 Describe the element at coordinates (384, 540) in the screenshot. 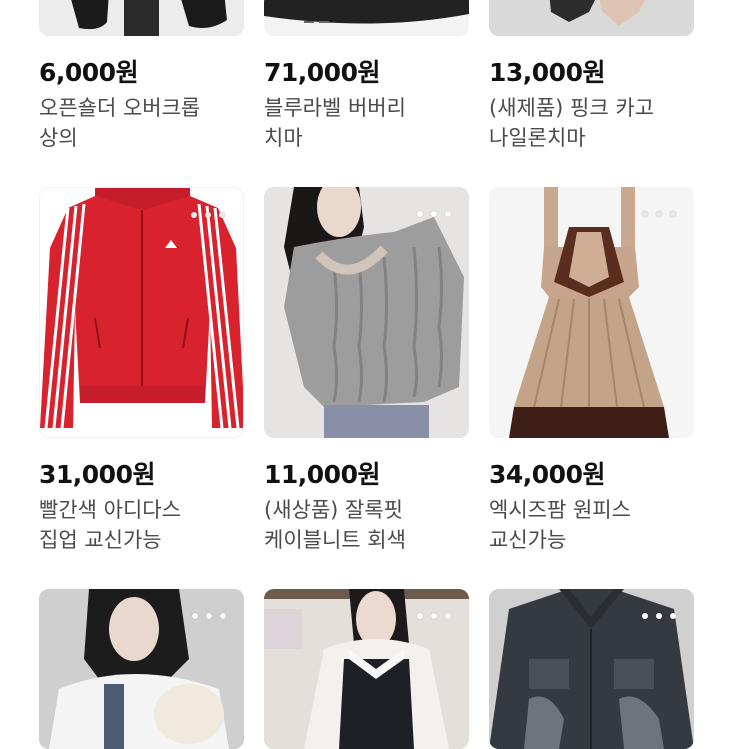

I see `title-5-line2: 케이블니트 회색` at that location.